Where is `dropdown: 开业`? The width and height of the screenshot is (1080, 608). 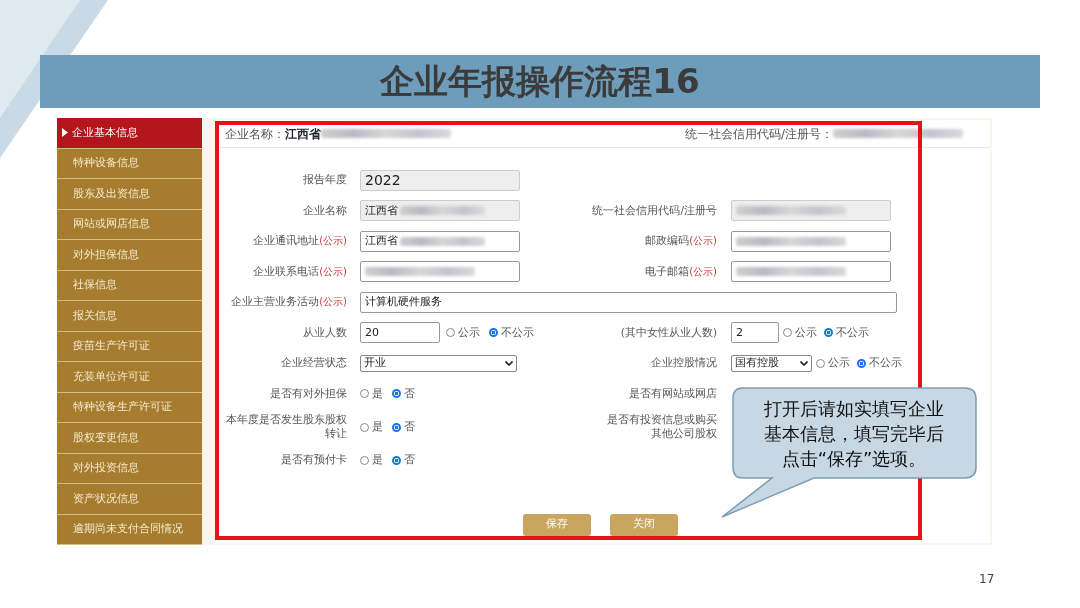
dropdown: 开业 is located at coordinates (438, 363).